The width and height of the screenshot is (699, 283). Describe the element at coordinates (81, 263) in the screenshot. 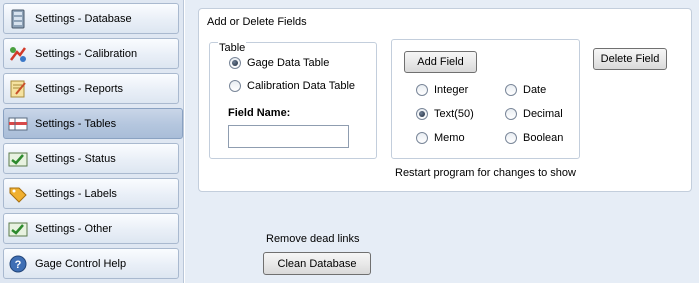

I see `sidebar-item-label: Gage Control Help` at that location.